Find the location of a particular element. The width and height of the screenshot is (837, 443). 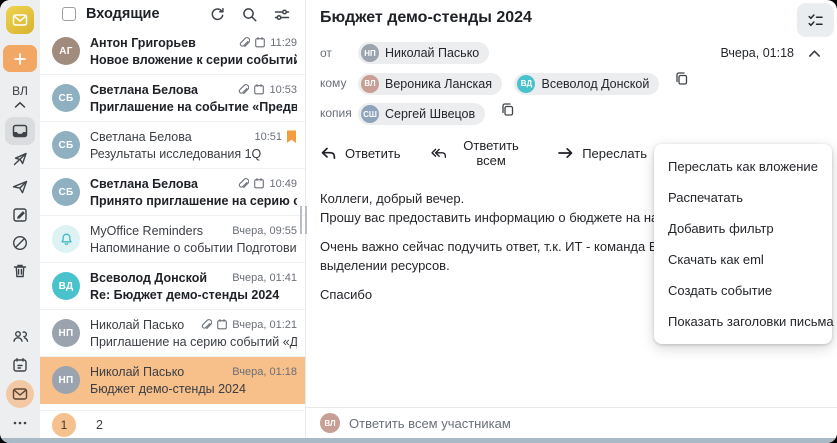

collapse-chevron-icon is located at coordinates (20, 105).